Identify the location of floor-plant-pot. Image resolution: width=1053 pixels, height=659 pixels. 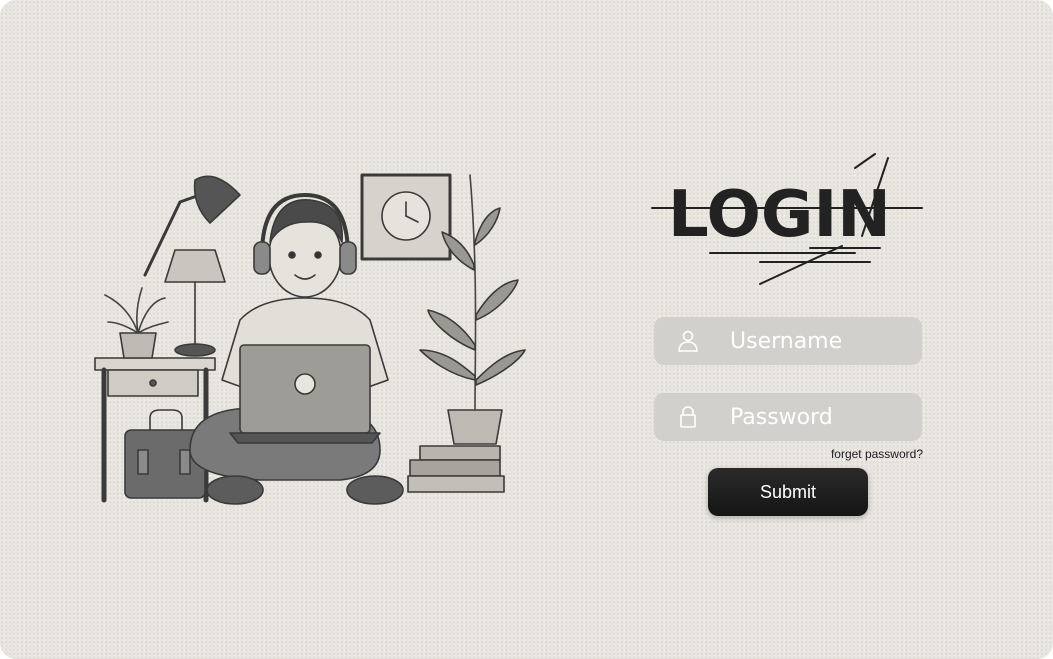
(475, 427).